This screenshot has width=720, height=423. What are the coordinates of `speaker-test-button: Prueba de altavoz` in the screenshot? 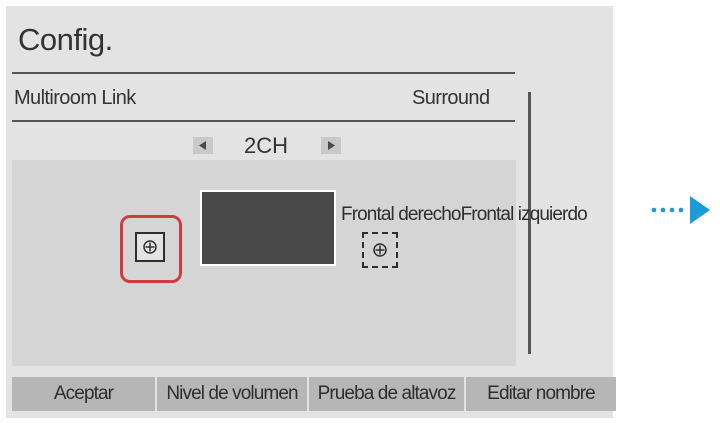 It's located at (387, 394).